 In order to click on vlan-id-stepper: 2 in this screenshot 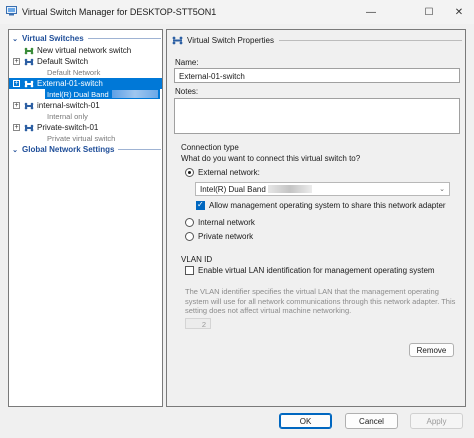, I will do `click(198, 323)`.